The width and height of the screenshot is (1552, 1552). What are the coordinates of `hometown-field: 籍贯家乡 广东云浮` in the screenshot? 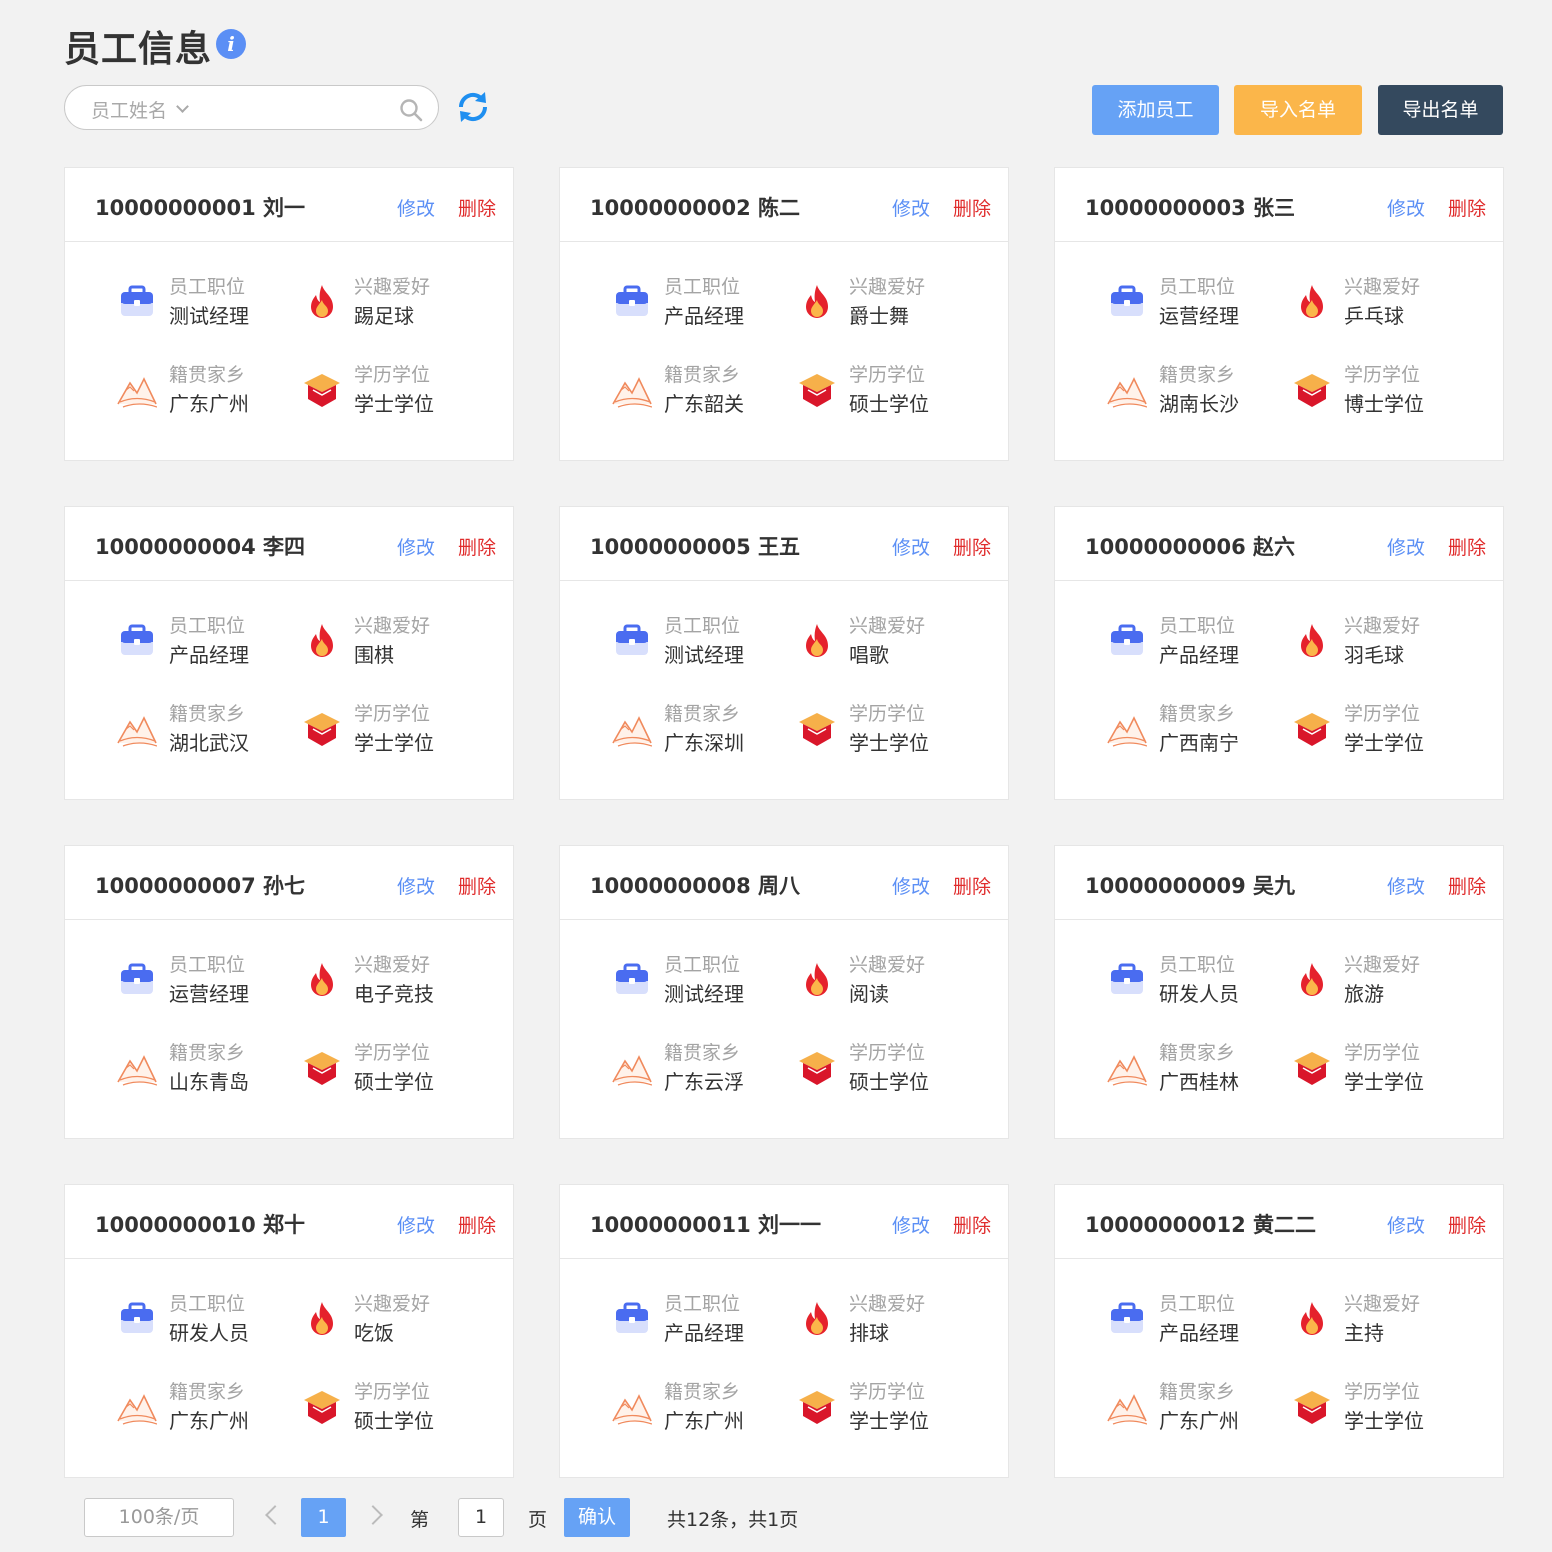 It's located at (707, 1068).